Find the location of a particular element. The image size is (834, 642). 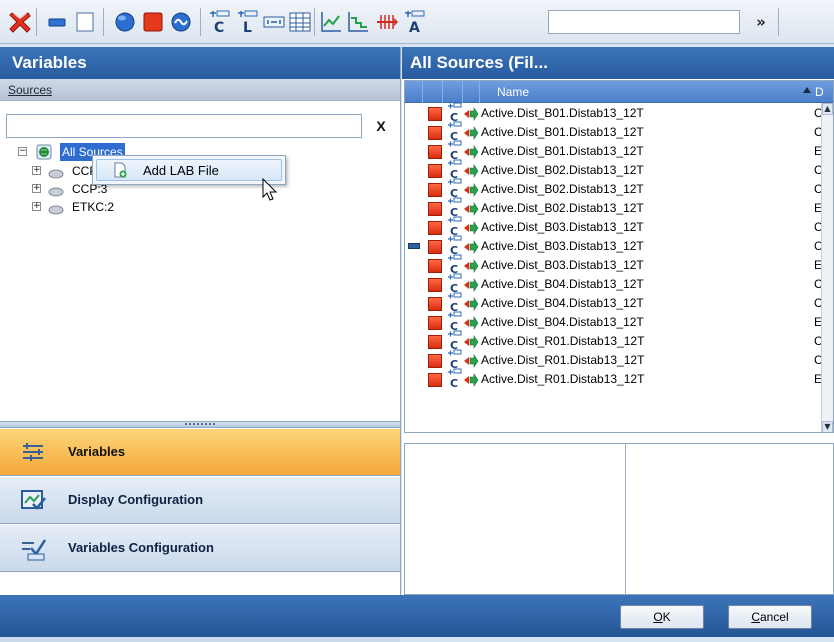

bar-chart-icon is located at coordinates (387, 22).